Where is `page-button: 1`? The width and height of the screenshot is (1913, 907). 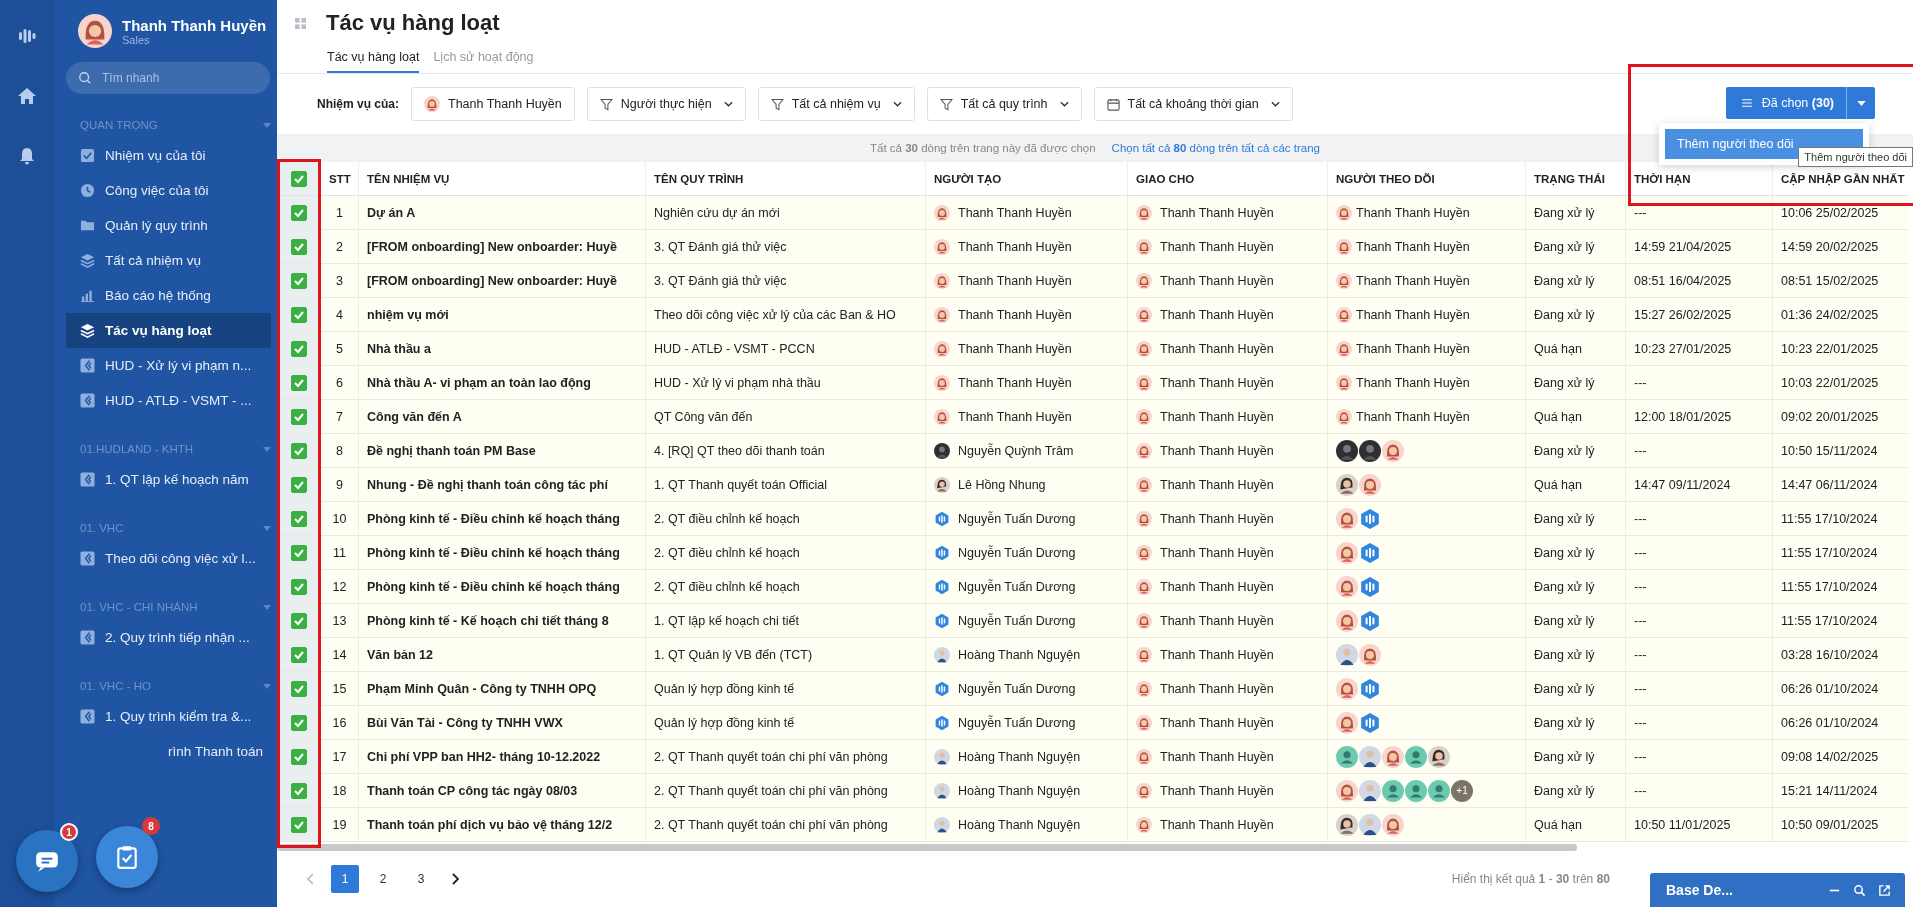
page-button: 1 is located at coordinates (345, 879).